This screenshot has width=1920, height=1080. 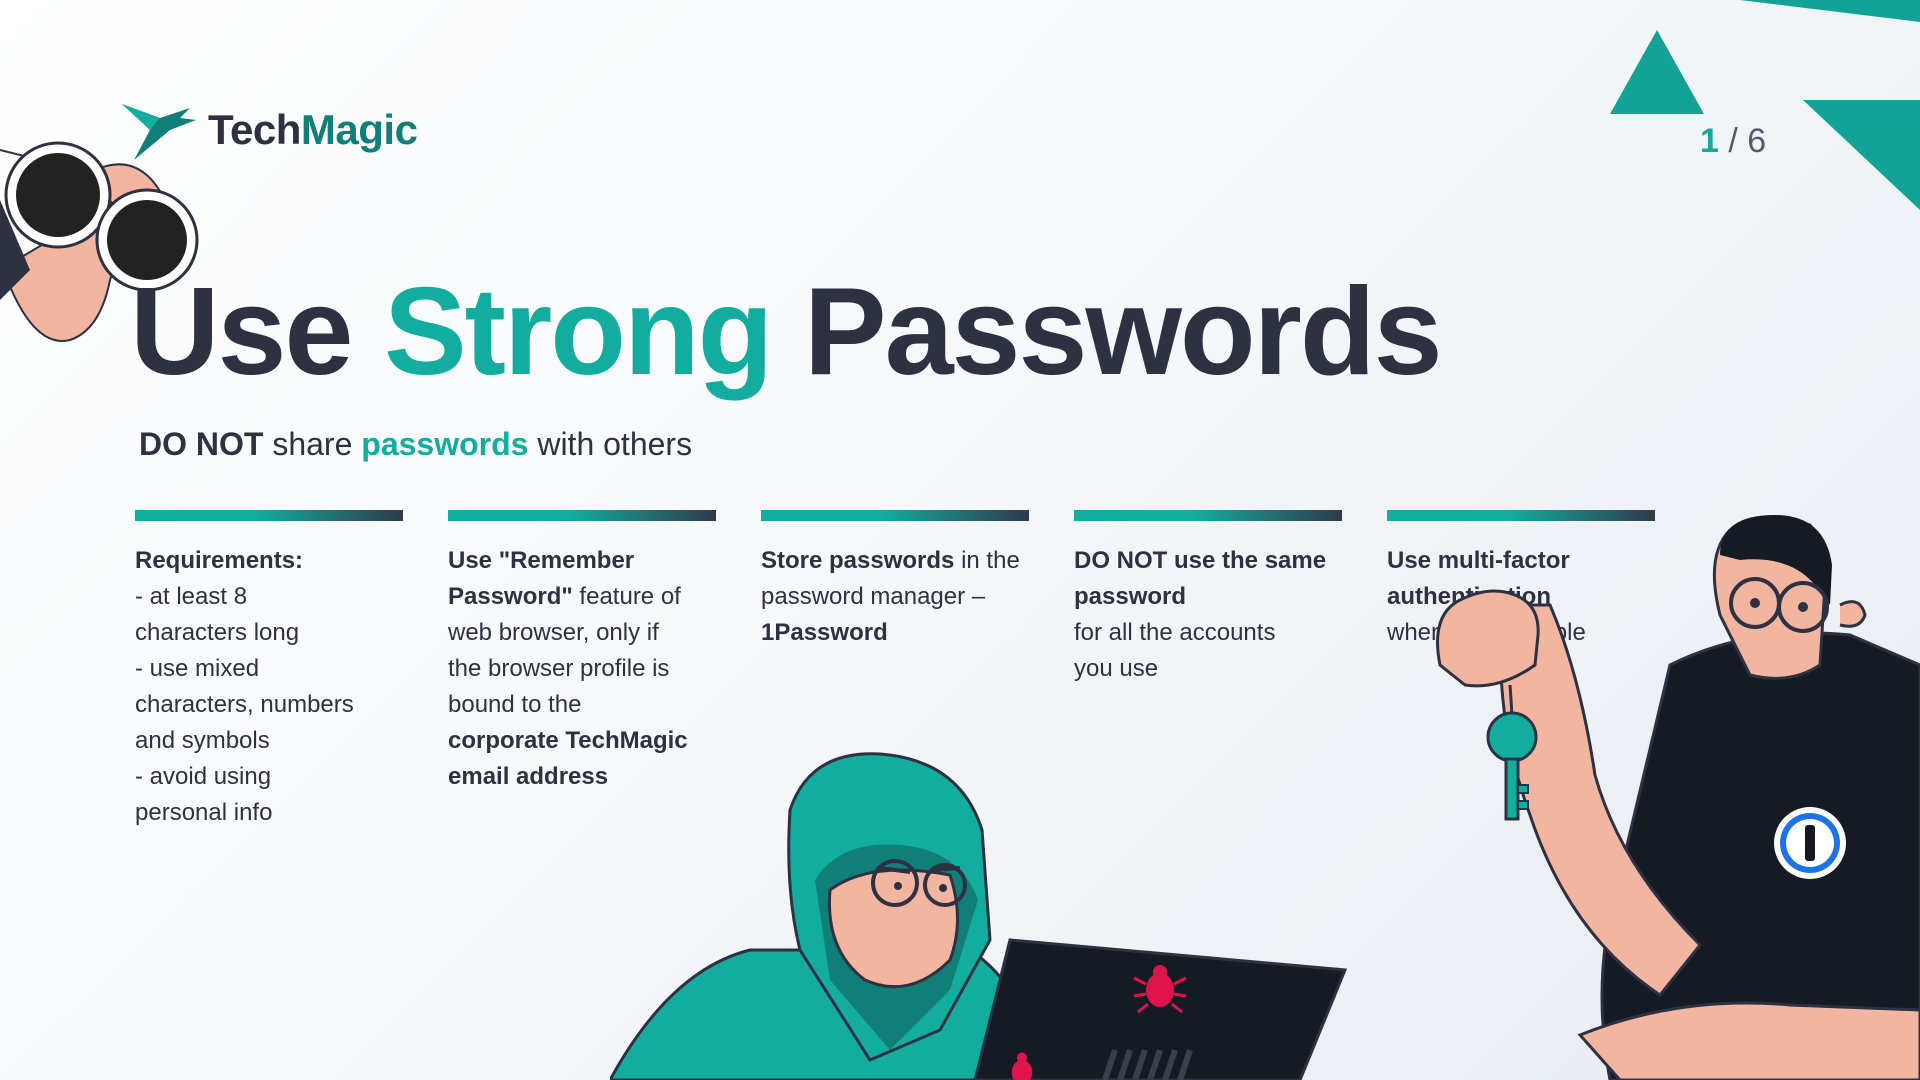 What do you see at coordinates (445, 444) in the screenshot?
I see `subtitle-accent: passwords` at bounding box center [445, 444].